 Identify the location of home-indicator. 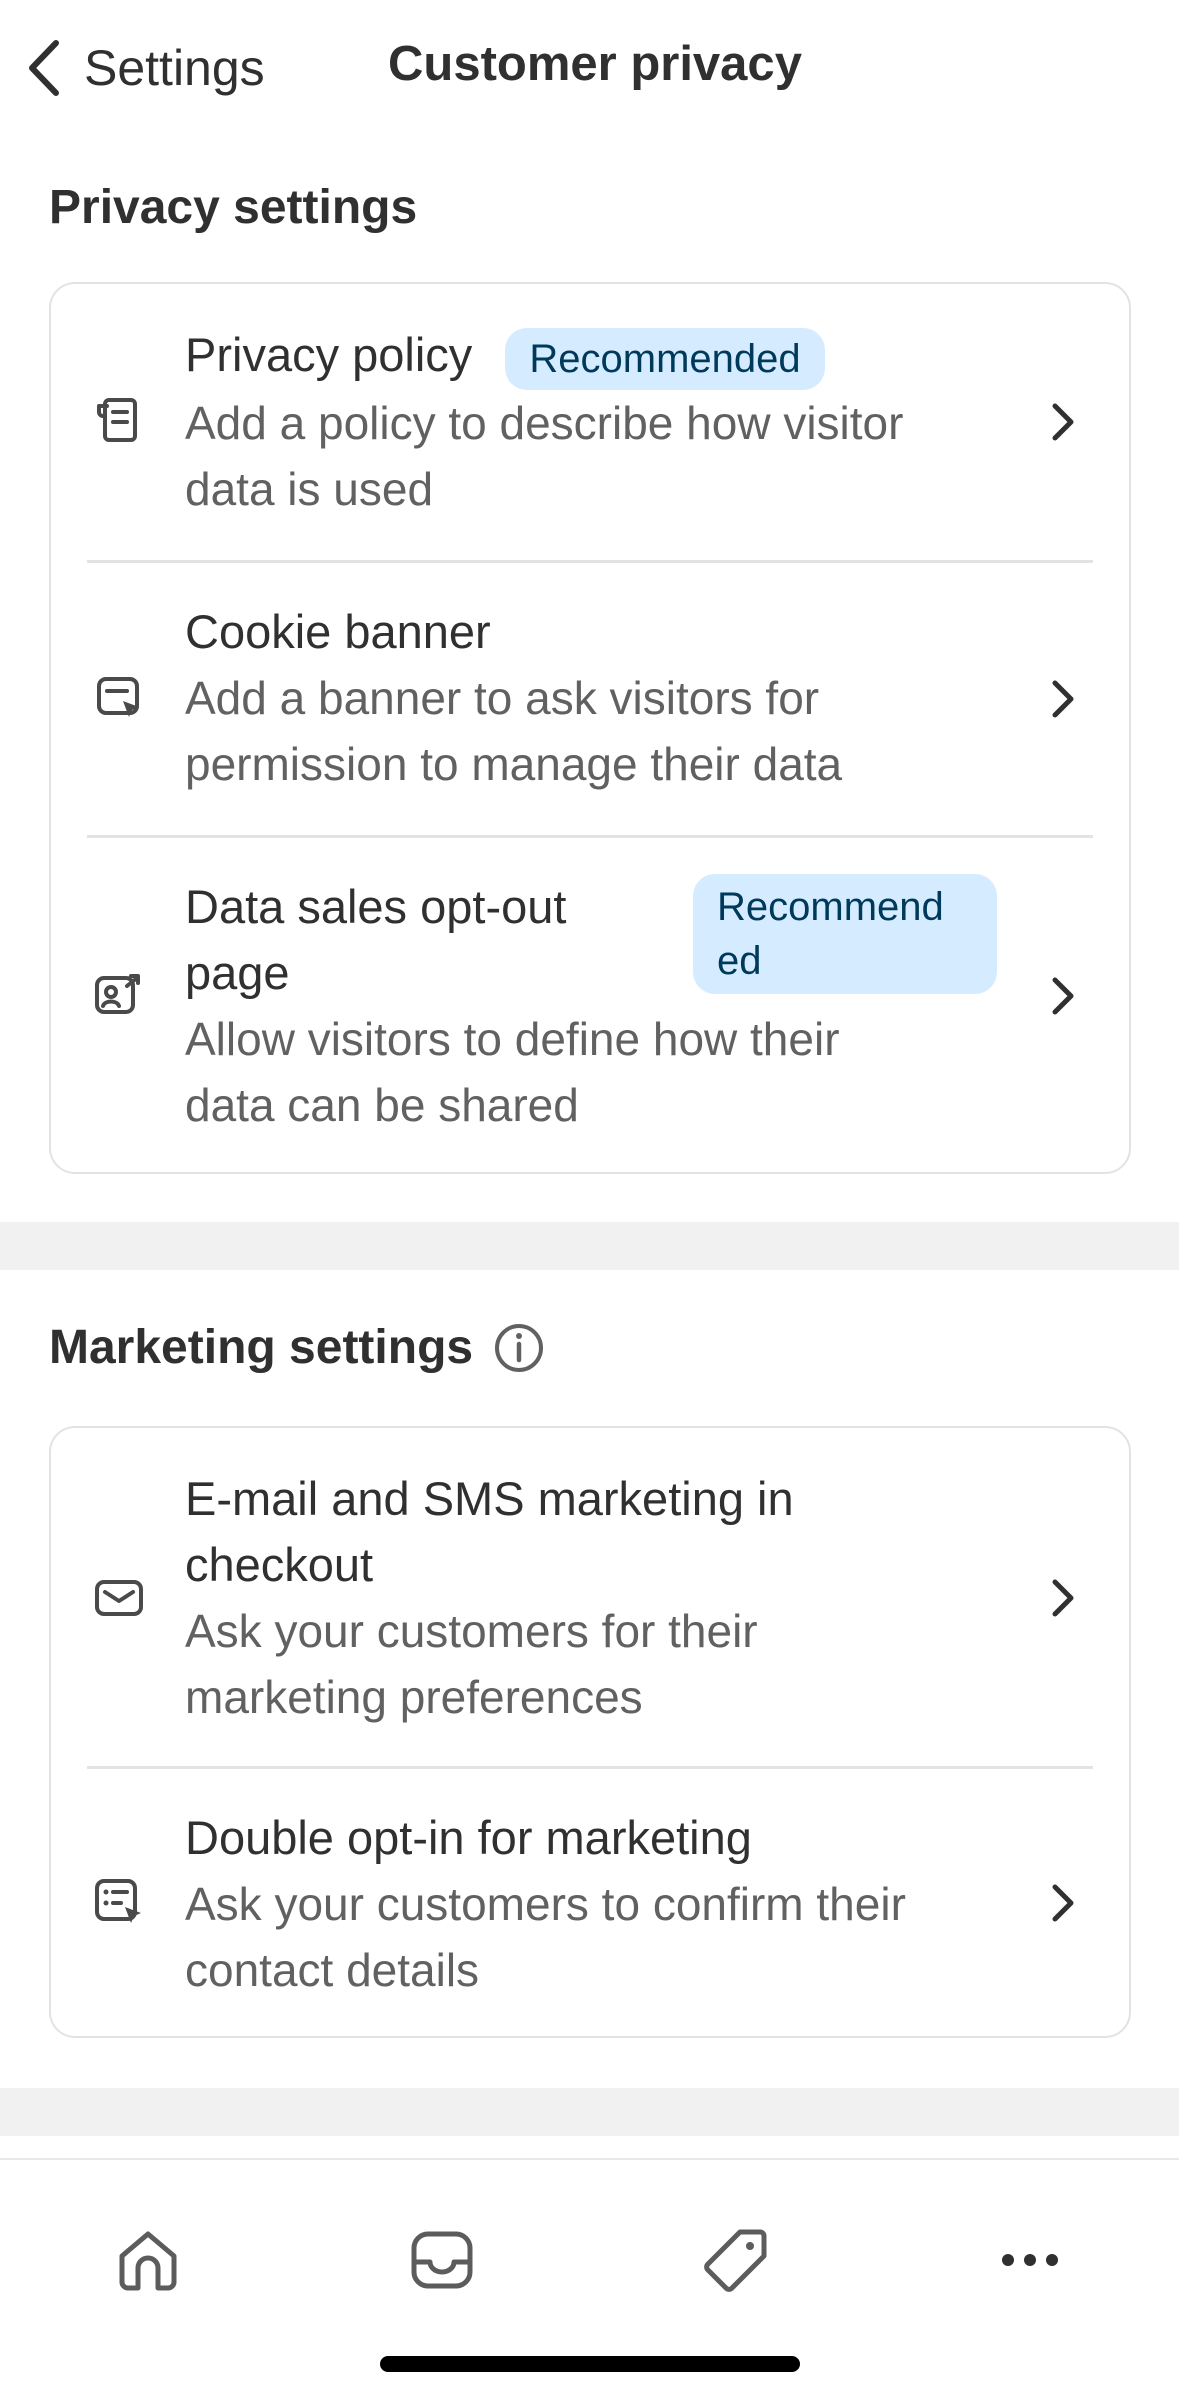
(590, 2364).